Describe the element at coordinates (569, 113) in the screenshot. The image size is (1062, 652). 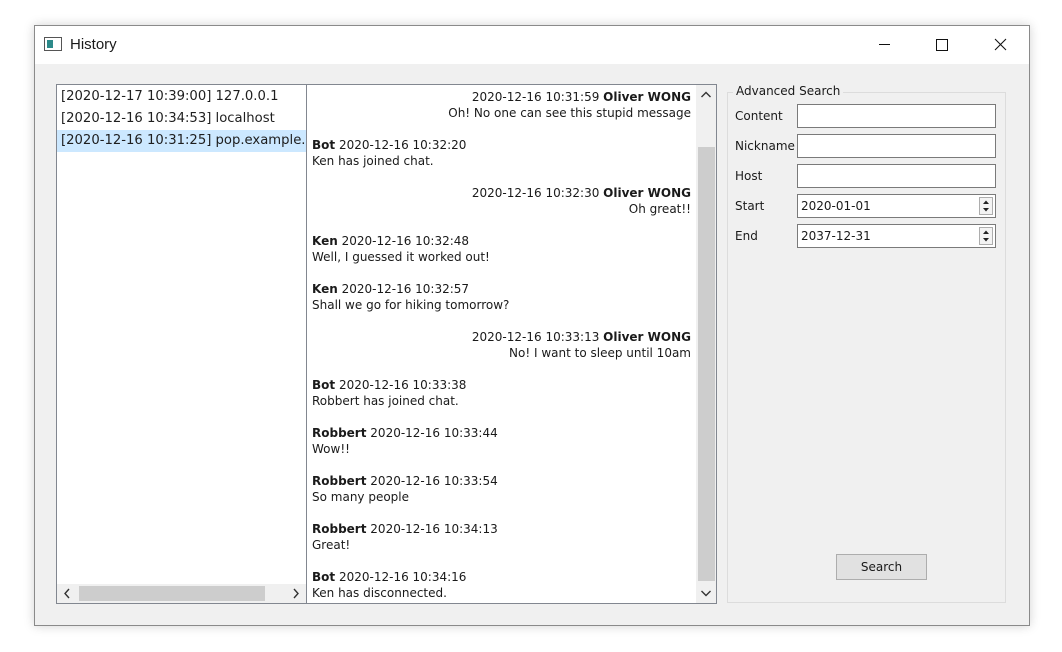
I see `message-text: Oh! No one can see this stupid message` at that location.